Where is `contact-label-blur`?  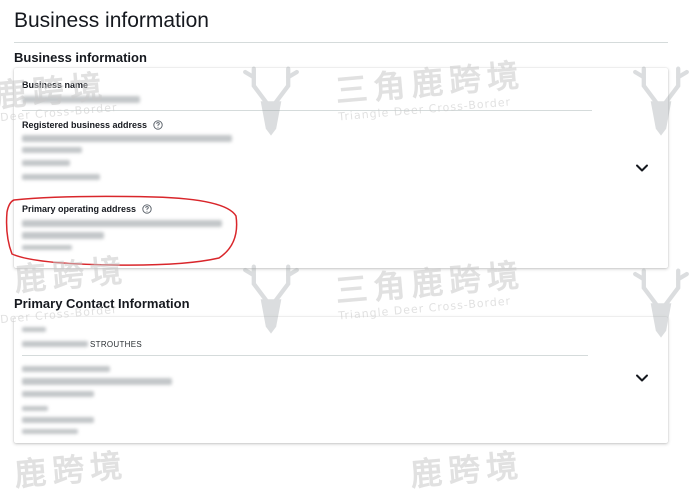 contact-label-blur is located at coordinates (34, 329).